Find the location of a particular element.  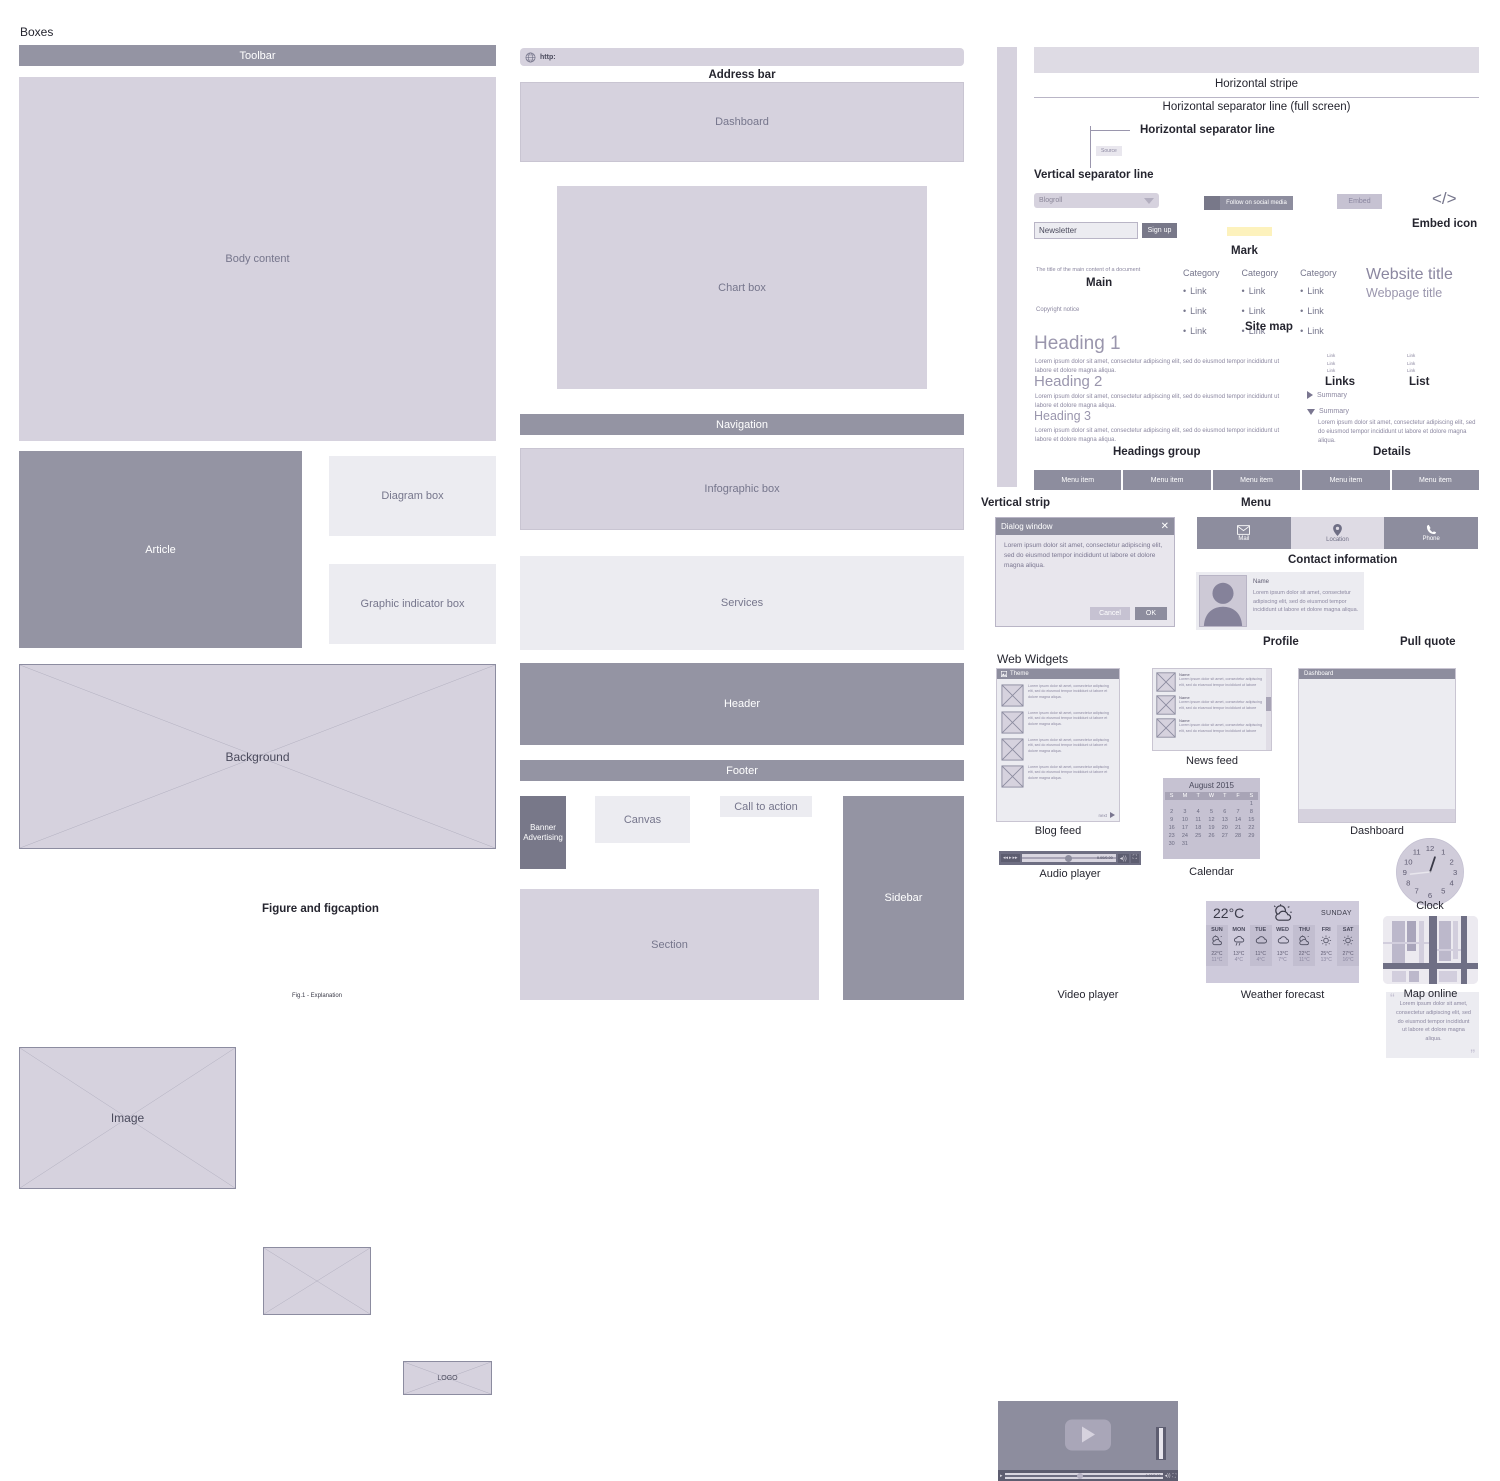

calendar-day: 25 is located at coordinates (1198, 836).